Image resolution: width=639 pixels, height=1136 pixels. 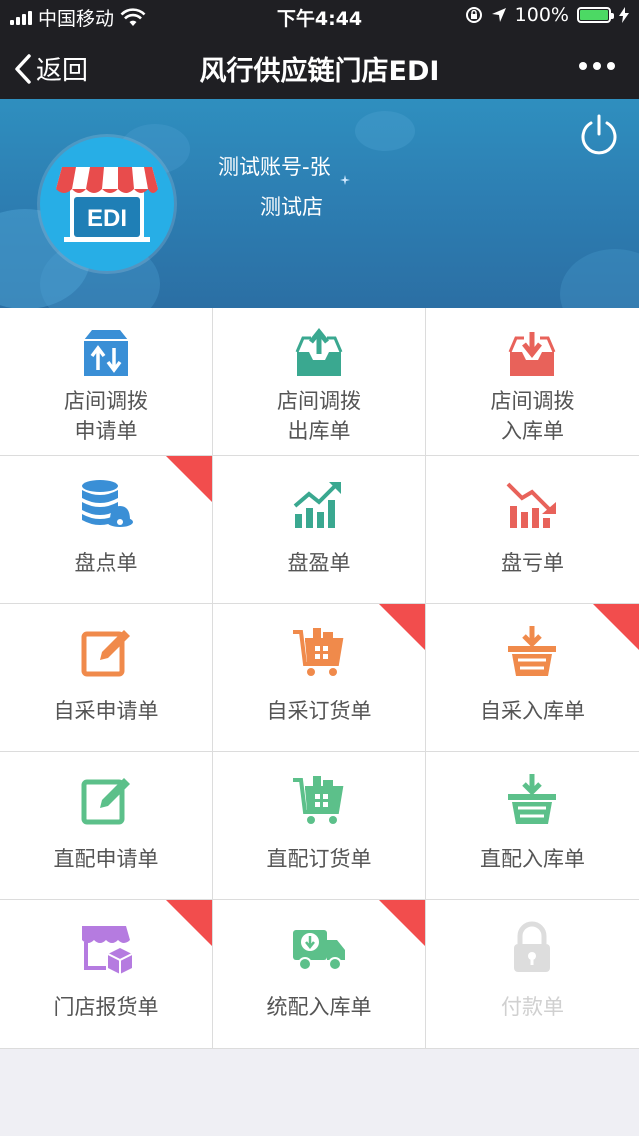 I want to click on menu-item-label: 付款单, so click(x=532, y=1007).